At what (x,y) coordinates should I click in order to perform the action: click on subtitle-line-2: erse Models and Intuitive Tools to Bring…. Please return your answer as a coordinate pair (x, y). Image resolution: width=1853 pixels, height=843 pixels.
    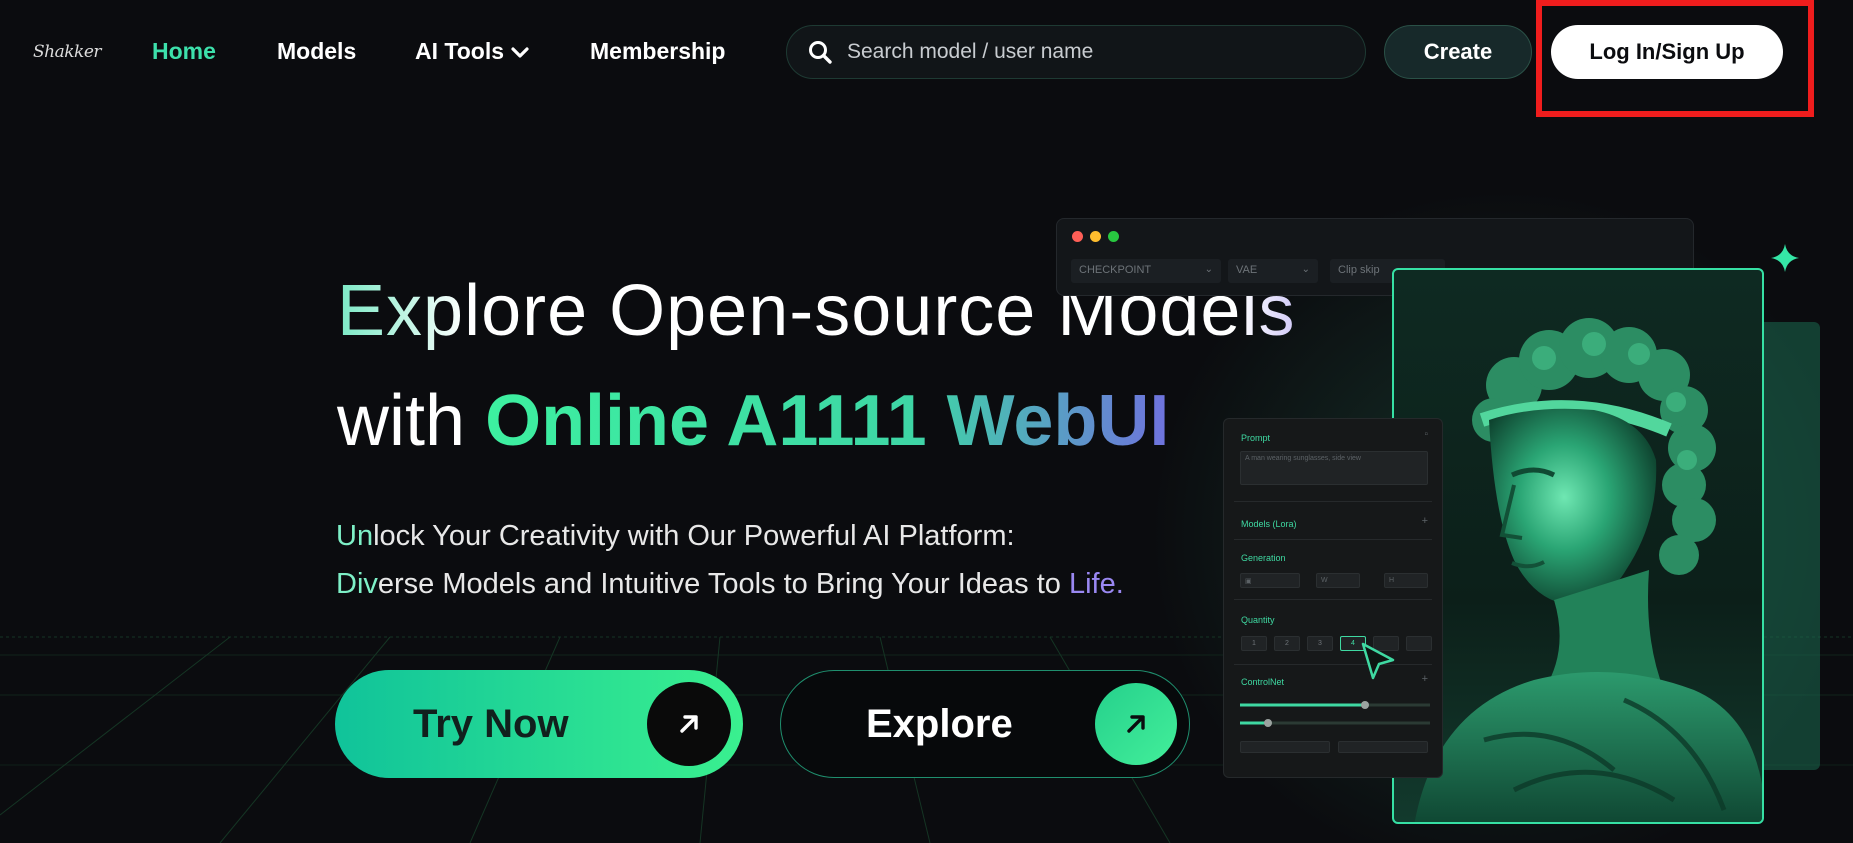
    Looking at the image, I should click on (723, 584).